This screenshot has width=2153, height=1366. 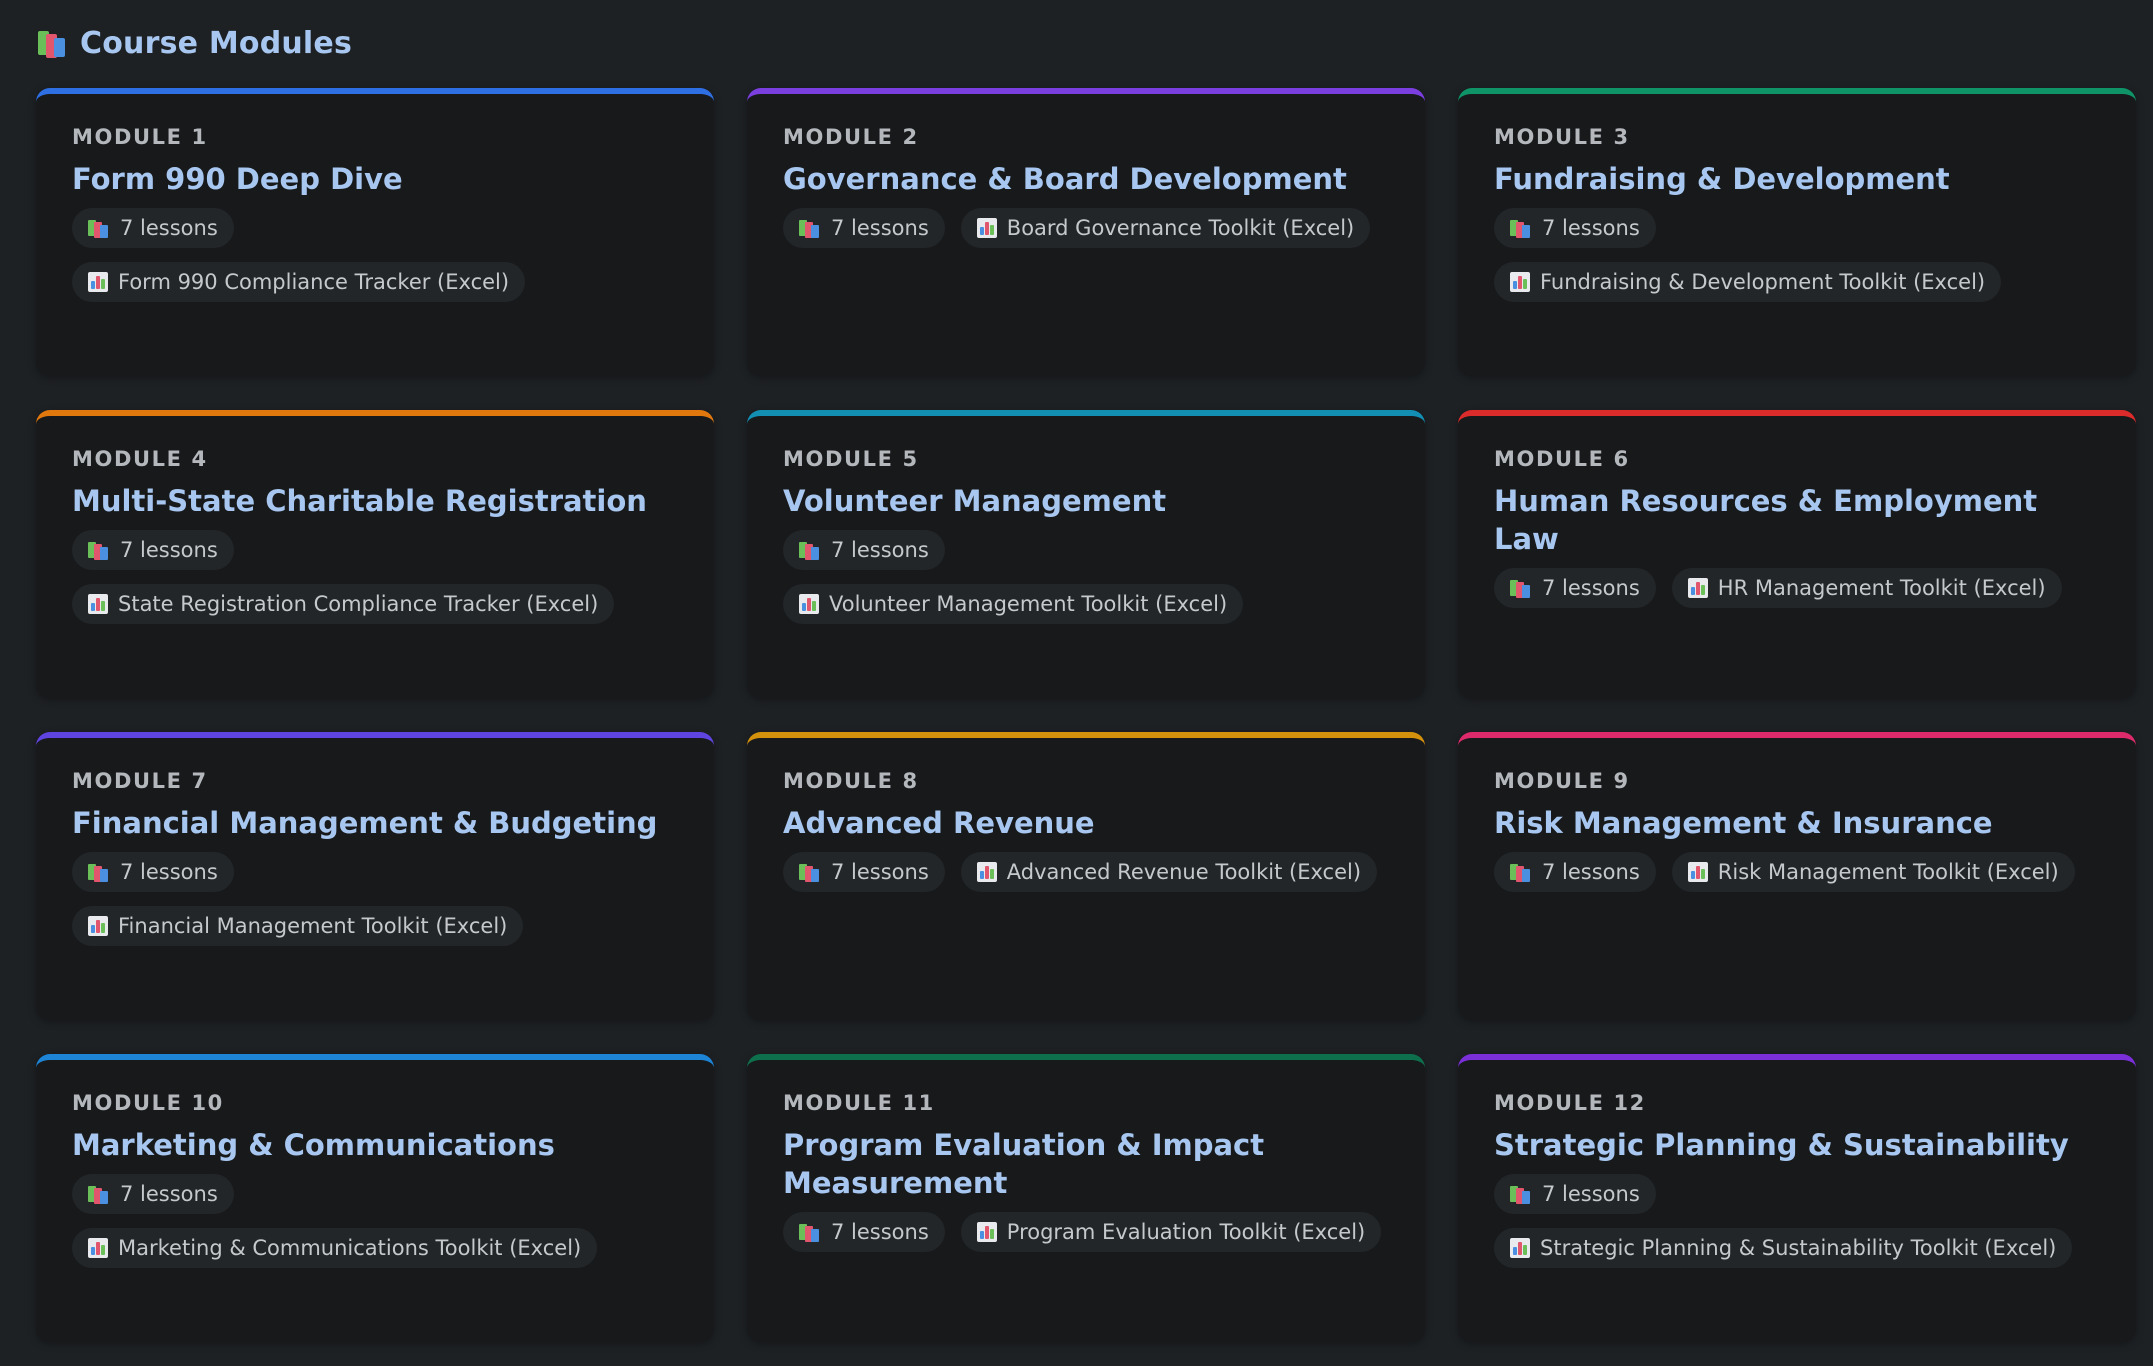 I want to click on toolkit-chip: Board Governance Toolkit (Excel), so click(x=1165, y=228).